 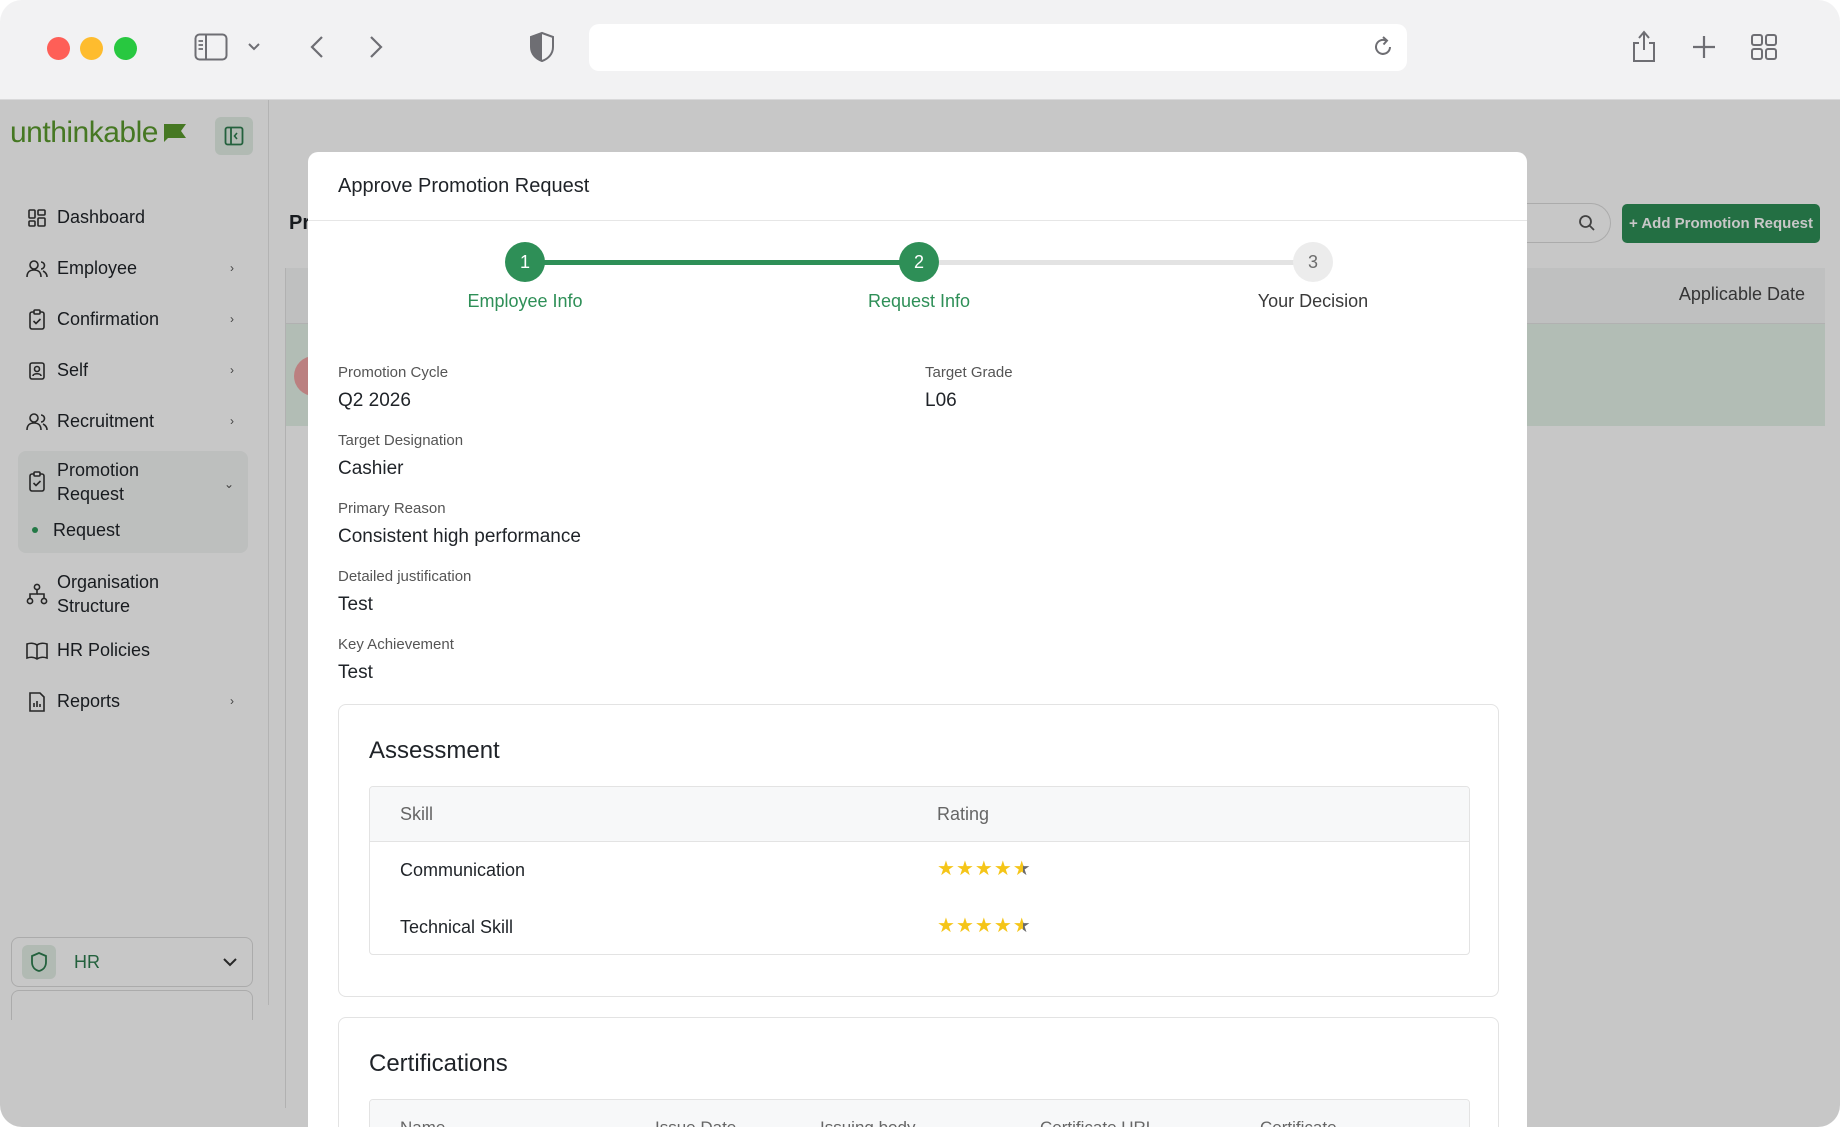 What do you see at coordinates (722, 262) in the screenshot?
I see `step-connector-complete` at bounding box center [722, 262].